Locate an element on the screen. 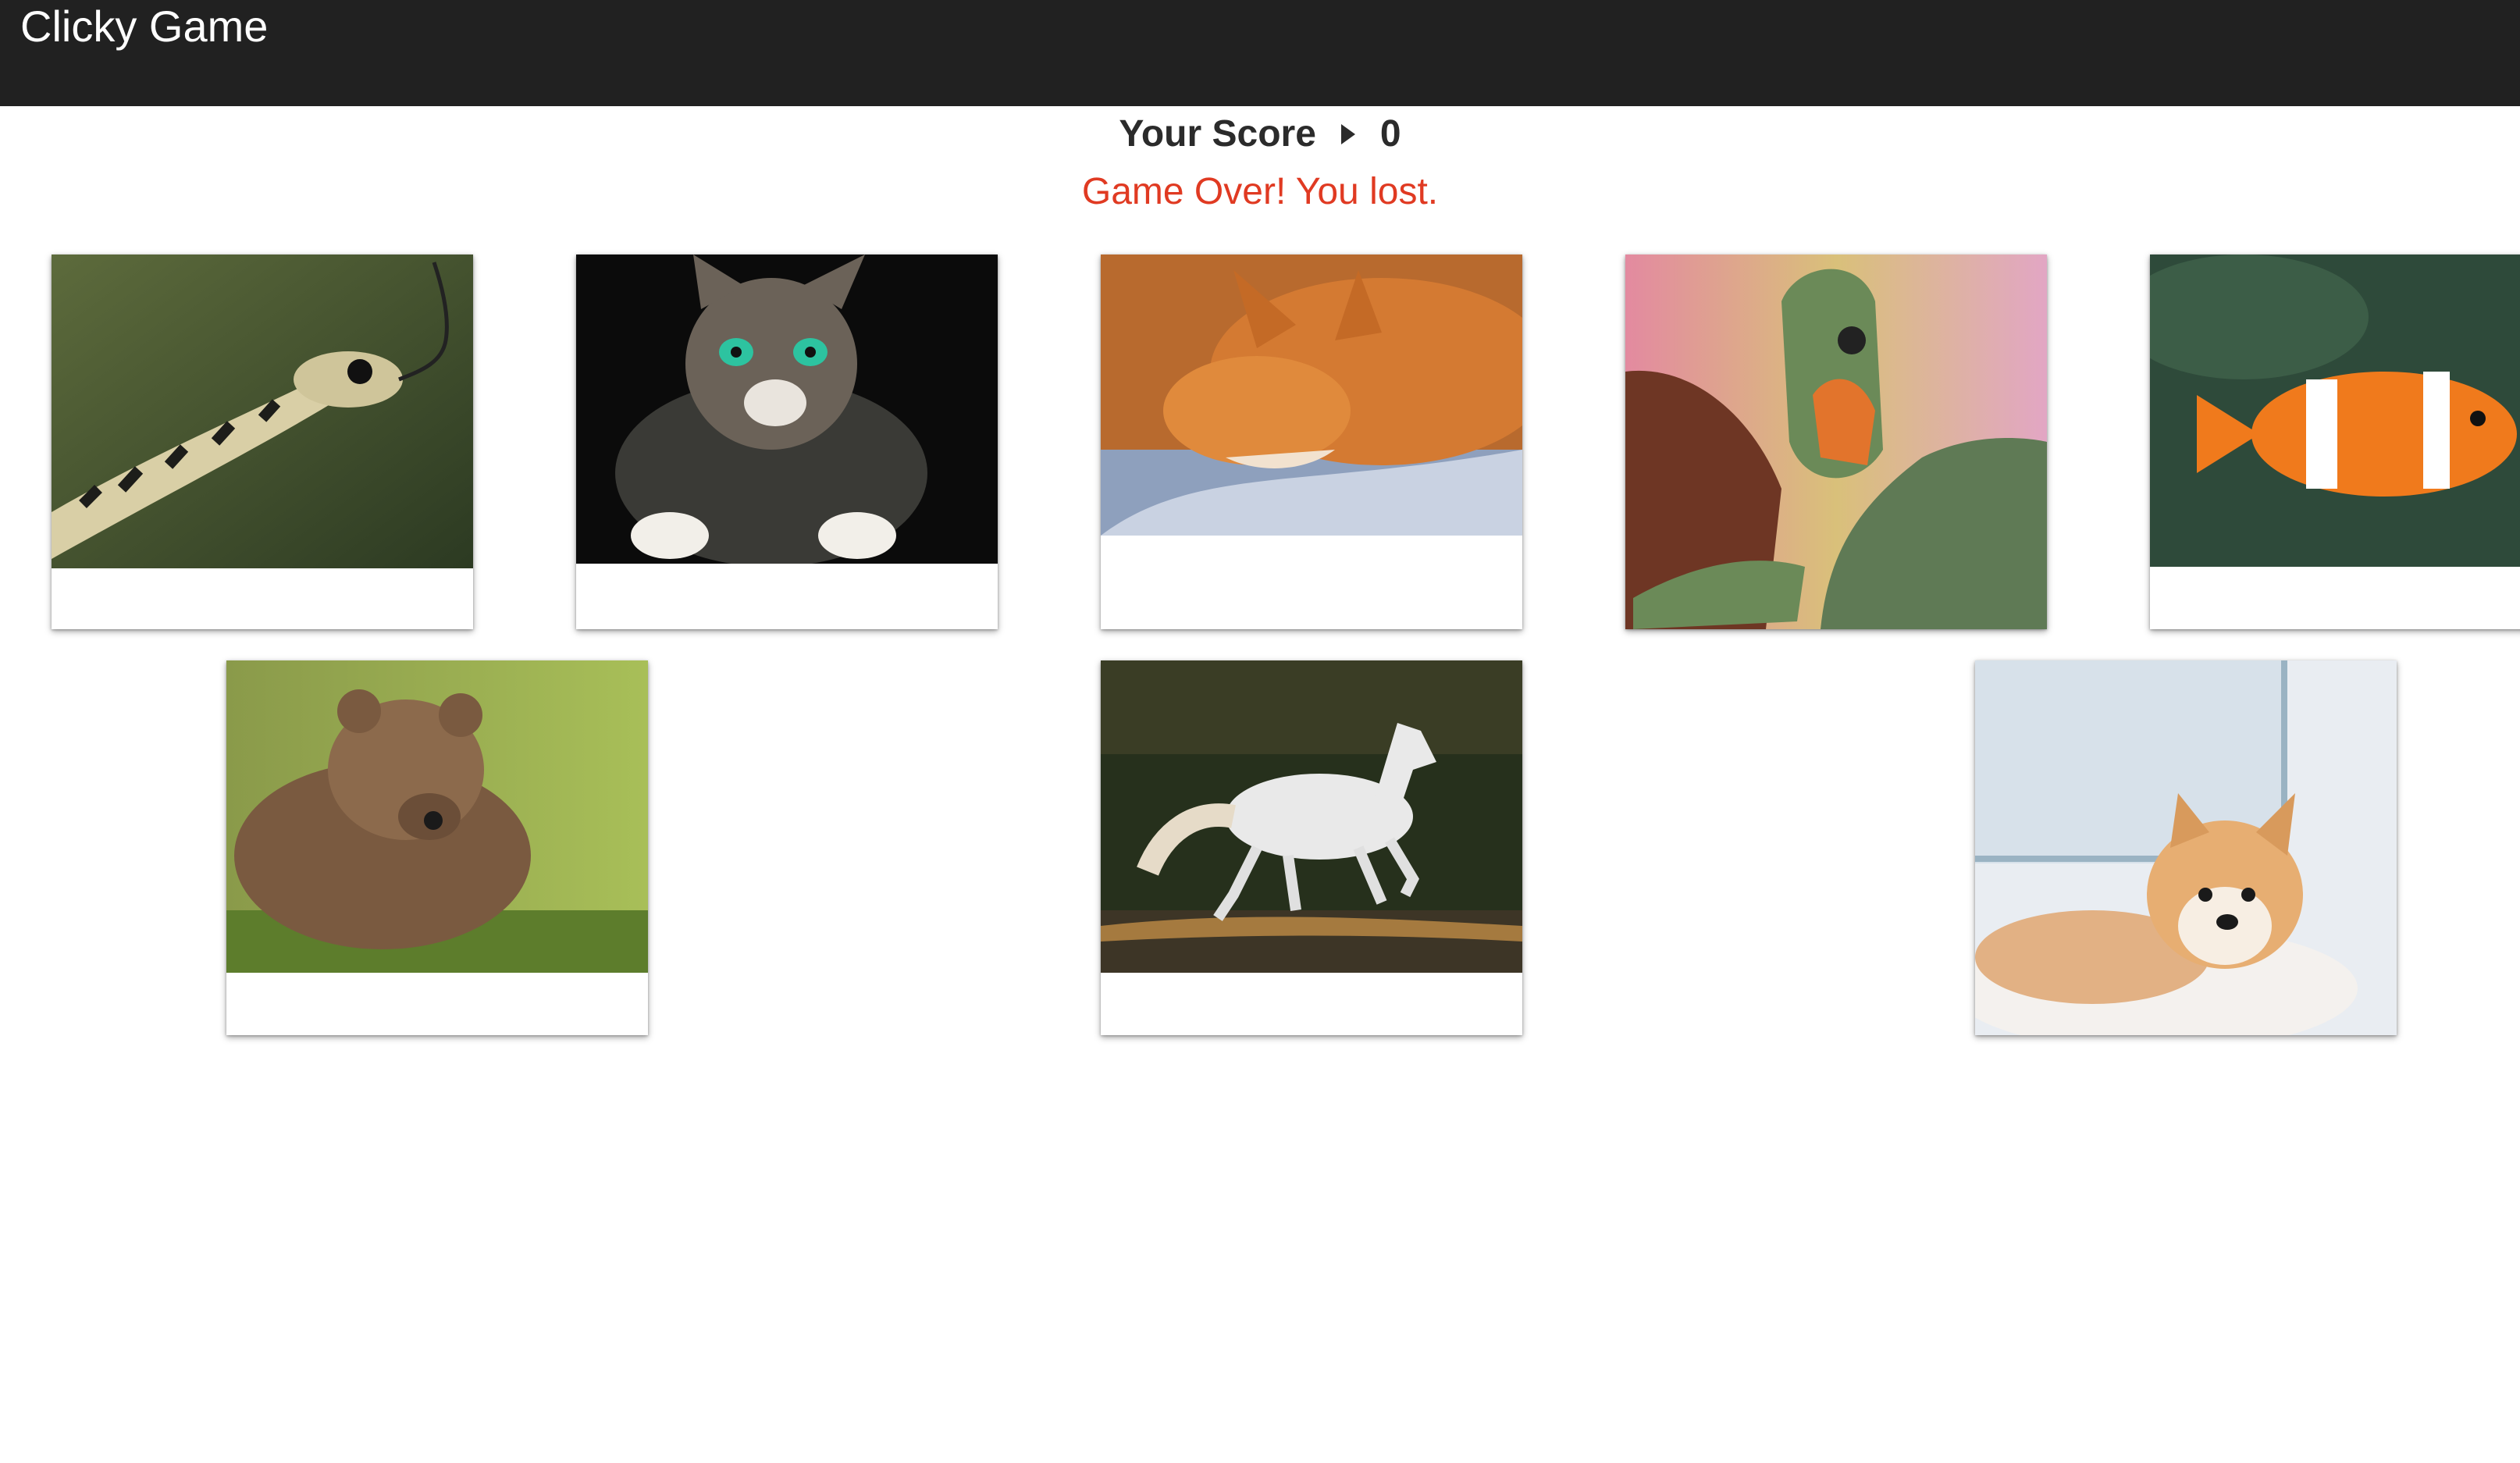  navbar: Clicky Game is located at coordinates (1260, 53).